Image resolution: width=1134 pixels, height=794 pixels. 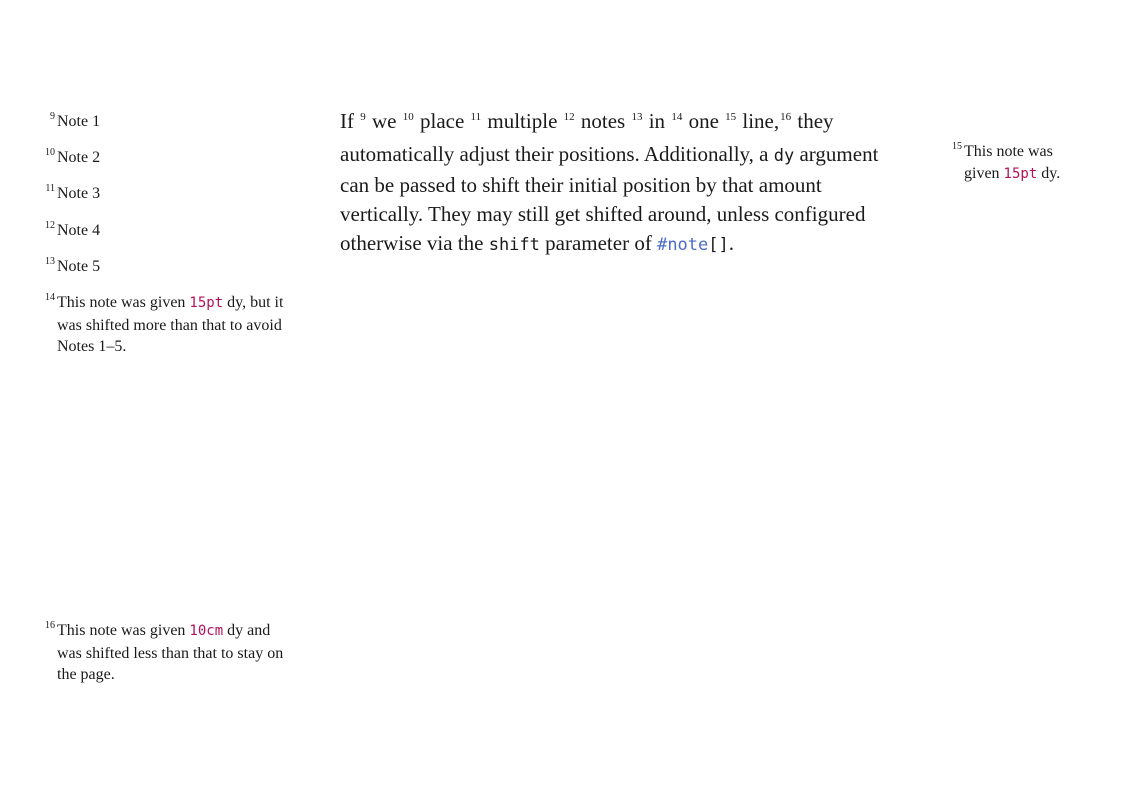 What do you see at coordinates (79, 266) in the screenshot?
I see `note-text: Note 5` at bounding box center [79, 266].